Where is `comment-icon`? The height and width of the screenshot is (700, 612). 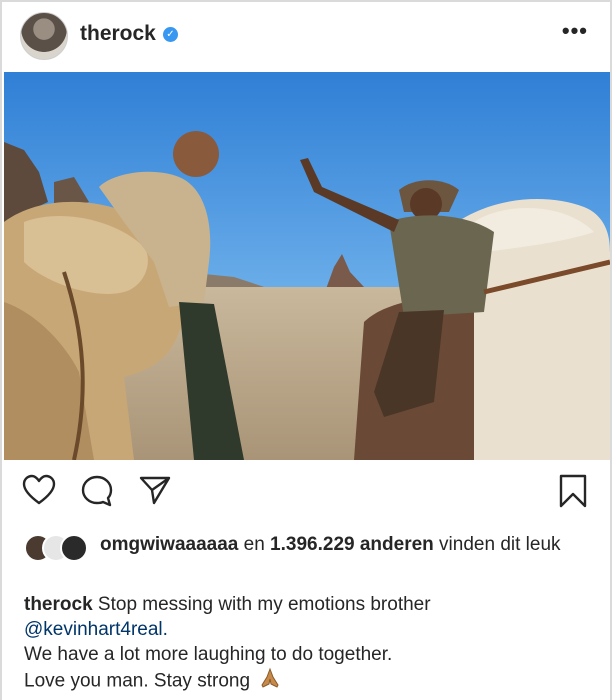 comment-icon is located at coordinates (97, 493).